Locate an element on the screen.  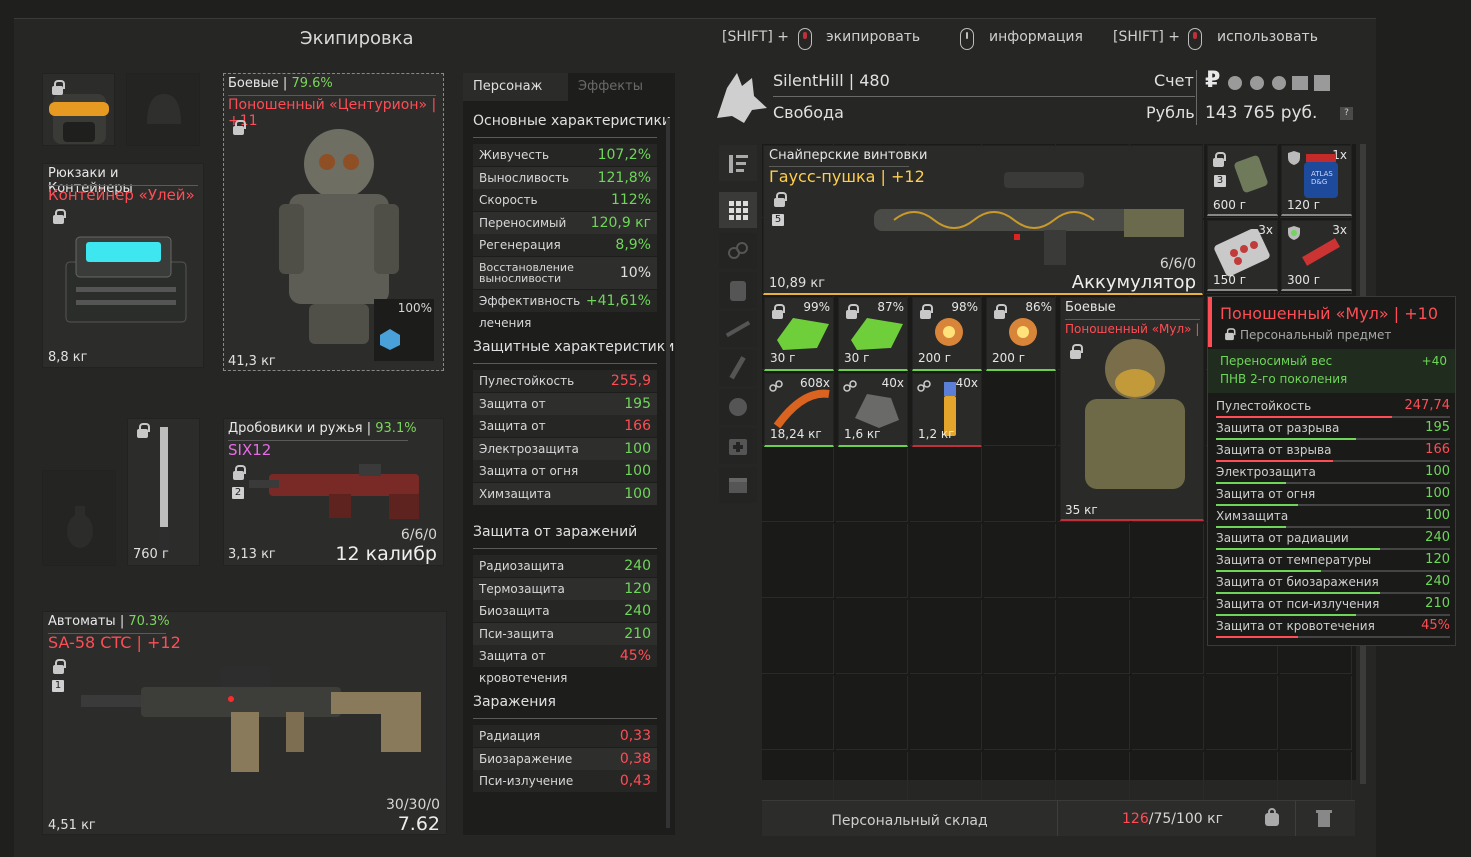
tab-melee is located at coordinates (738, 368).